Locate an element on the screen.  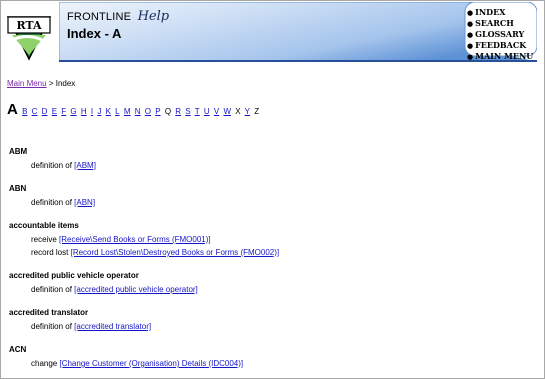
letter-link-k: K is located at coordinates (108, 111).